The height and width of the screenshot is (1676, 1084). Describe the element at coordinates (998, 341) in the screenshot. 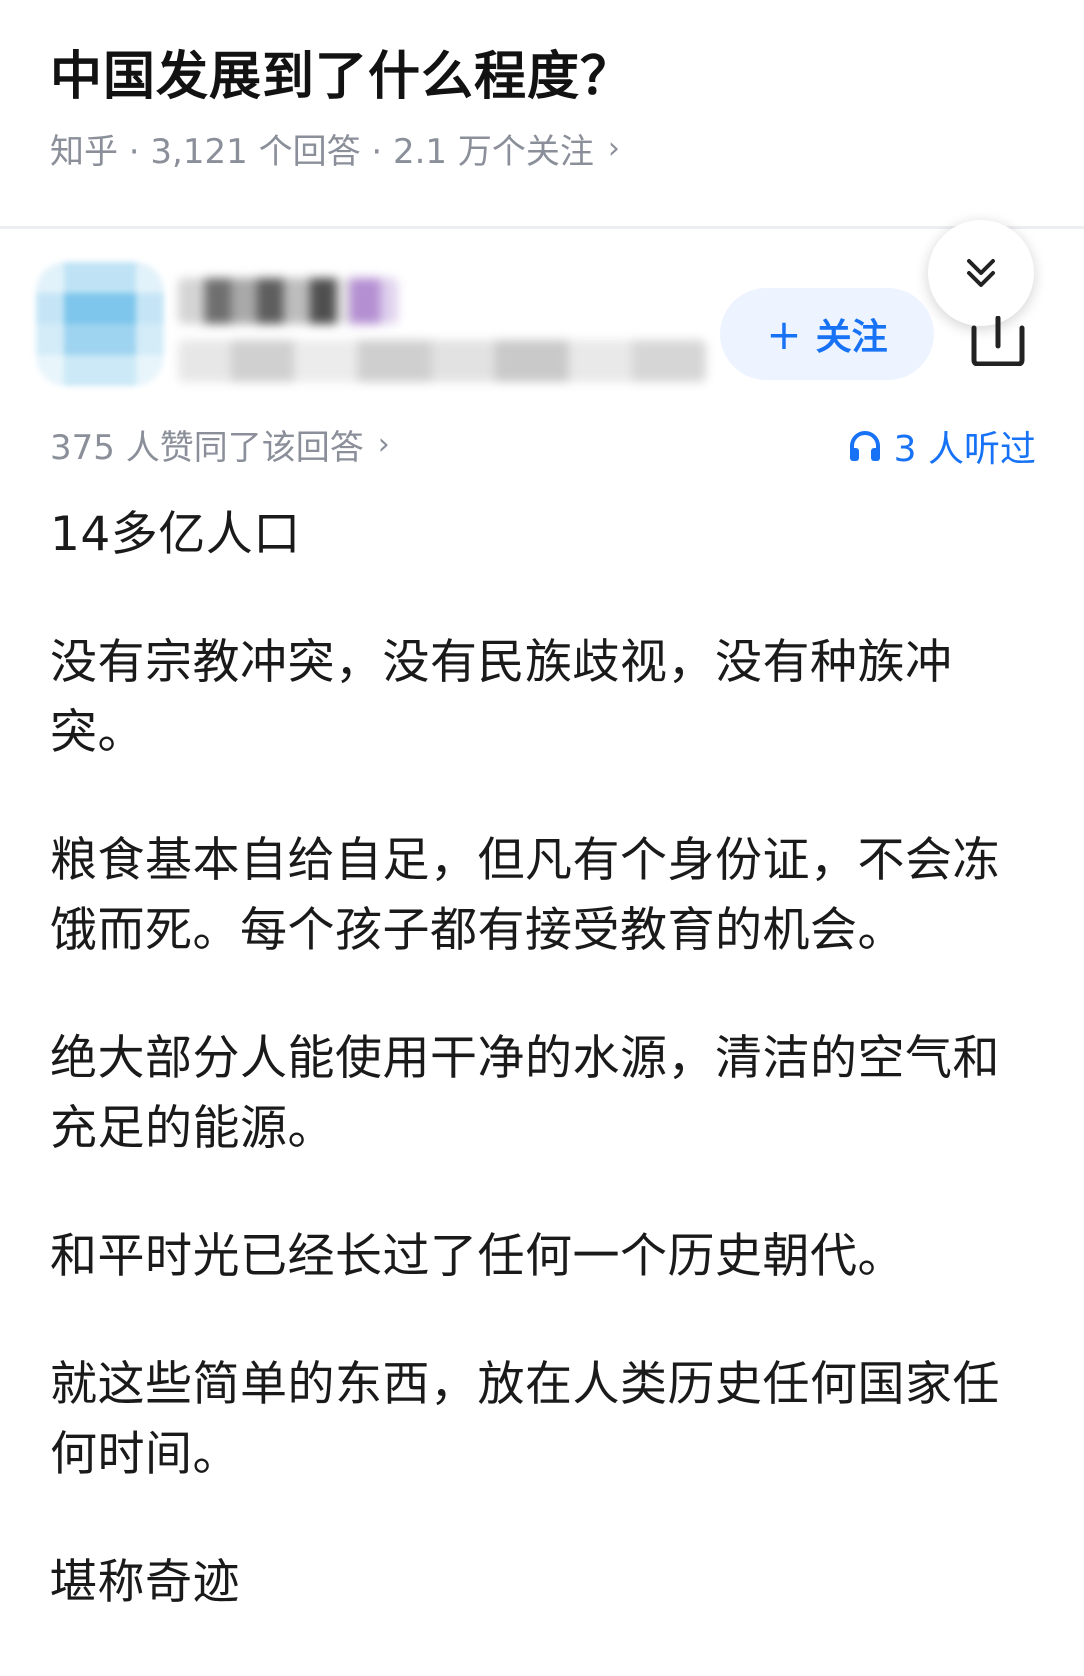

I see `share-icon` at that location.